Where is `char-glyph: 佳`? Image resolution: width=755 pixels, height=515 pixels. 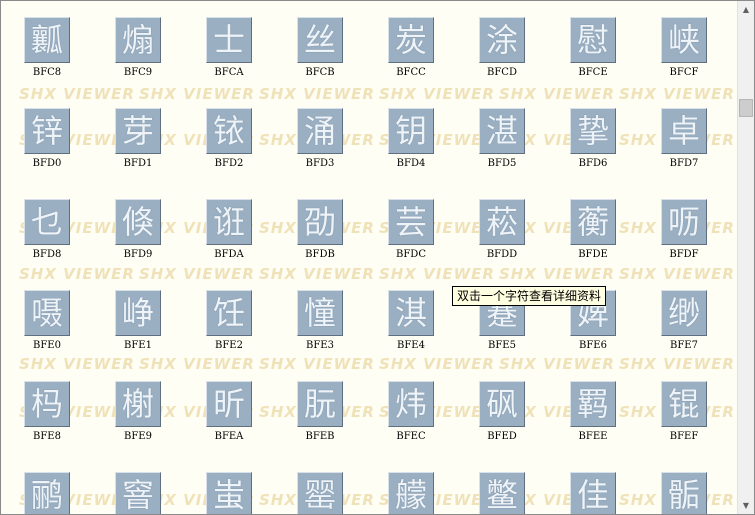
char-glyph: 佳 is located at coordinates (593, 493).